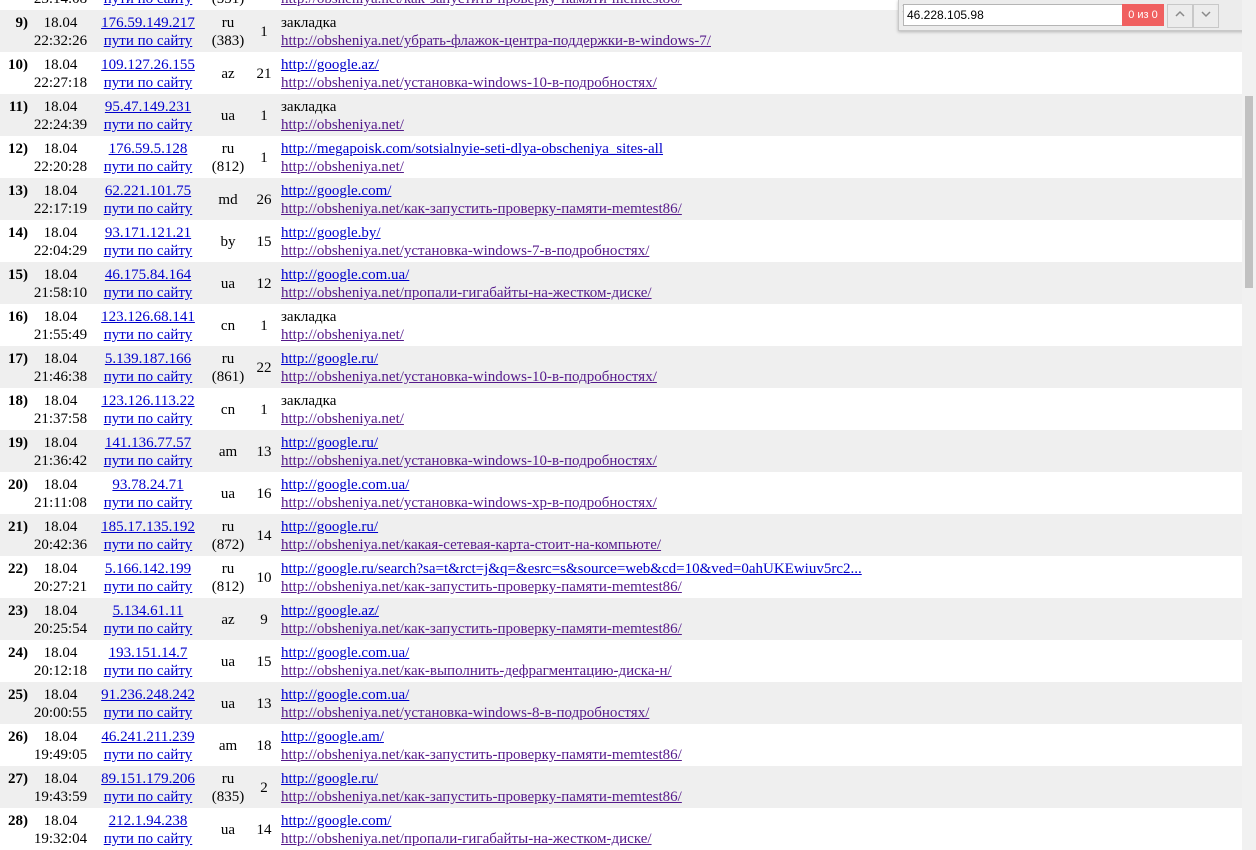 This screenshot has height=850, width=1256. I want to click on ip-link: 123.126.113.22, so click(148, 401).